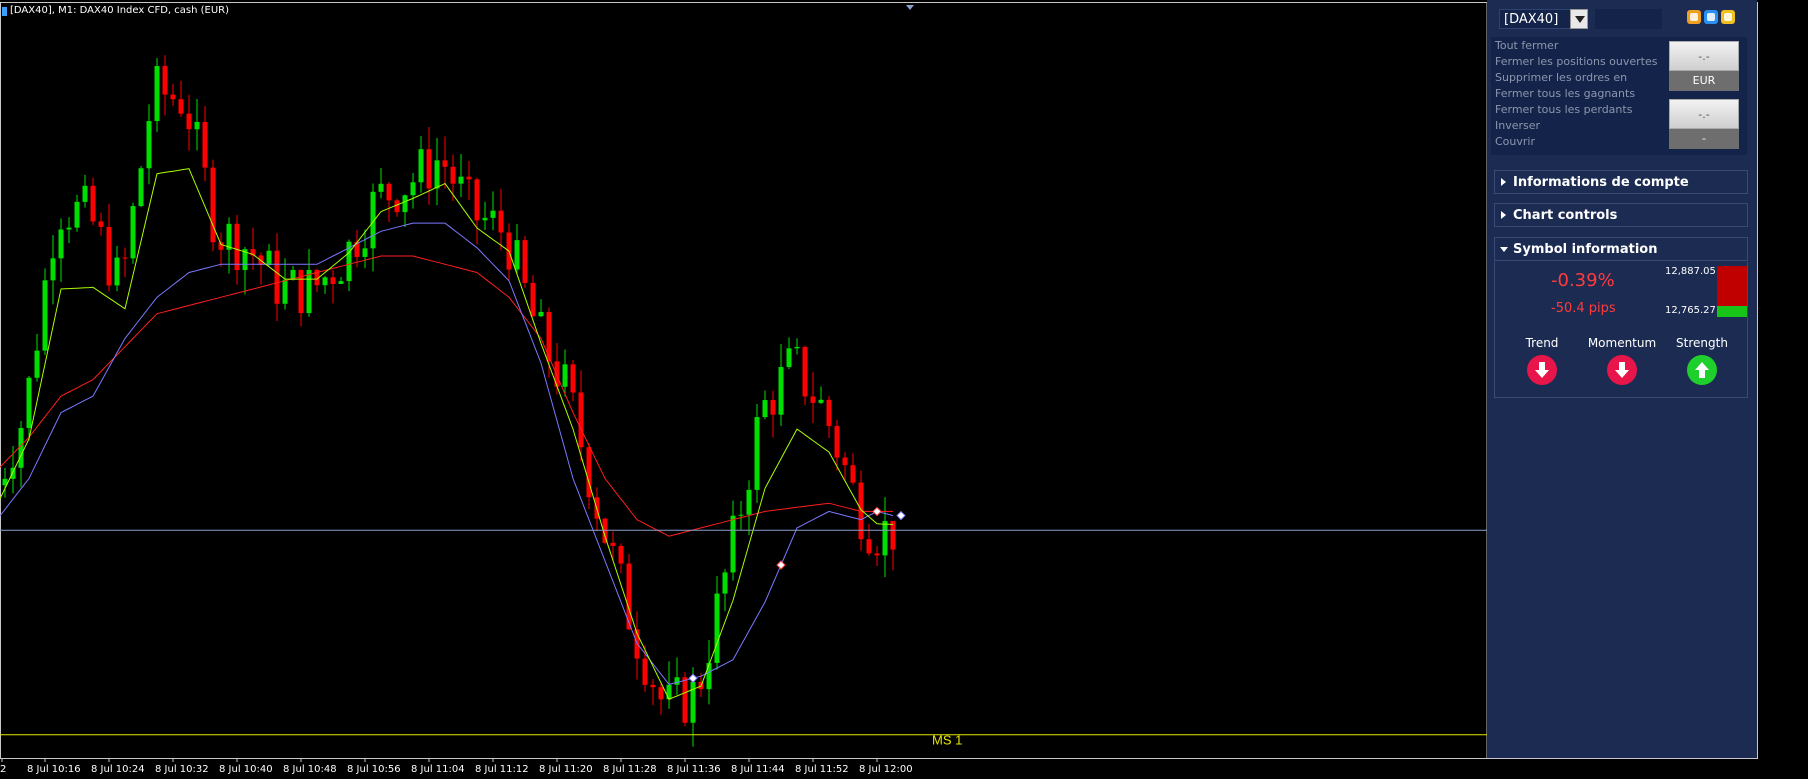 This screenshot has width=1808, height=779. What do you see at coordinates (502, 769) in the screenshot?
I see `time-tick-label: 8 Jul 11:12` at bounding box center [502, 769].